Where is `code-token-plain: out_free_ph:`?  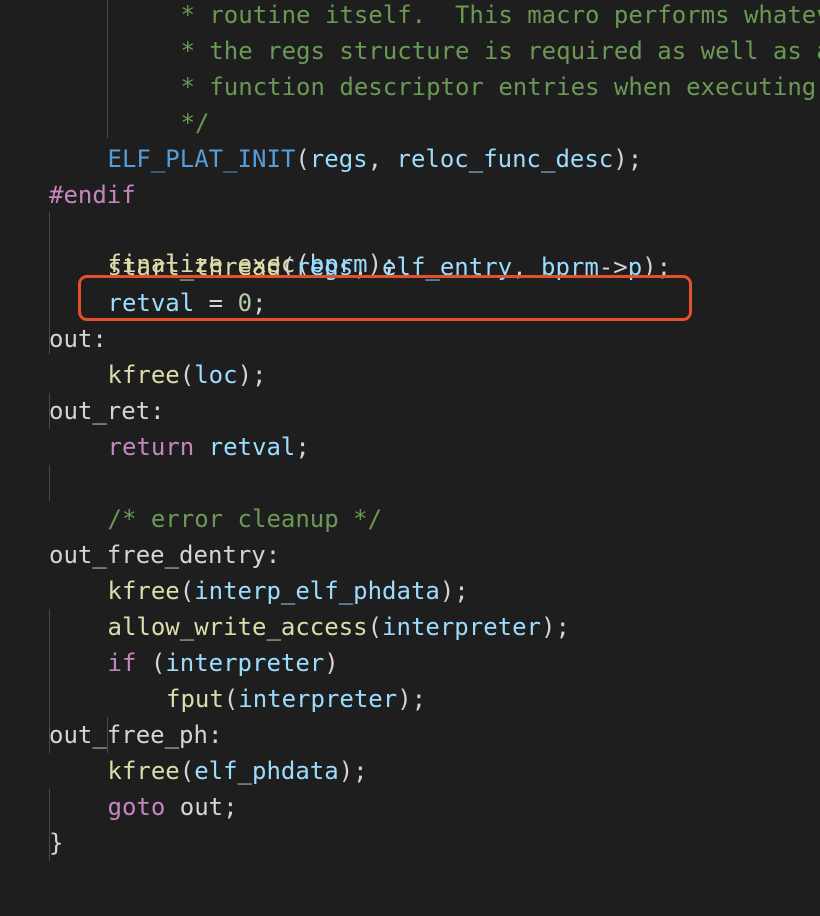
code-token-plain: out_free_ph: is located at coordinates (136, 735).